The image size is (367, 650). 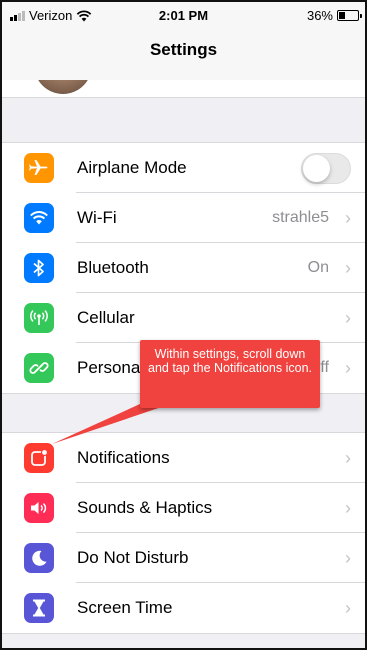 I want to click on row-label: Airplane Mode, so click(x=132, y=167).